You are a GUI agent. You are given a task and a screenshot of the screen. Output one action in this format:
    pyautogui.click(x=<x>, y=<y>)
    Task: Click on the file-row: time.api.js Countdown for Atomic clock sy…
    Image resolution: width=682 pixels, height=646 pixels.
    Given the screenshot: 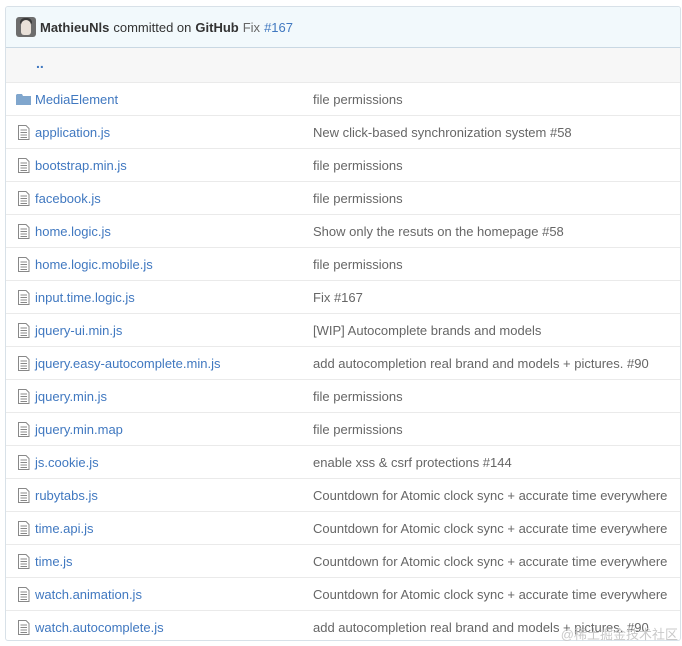 What is the action you would take?
    pyautogui.click(x=343, y=527)
    